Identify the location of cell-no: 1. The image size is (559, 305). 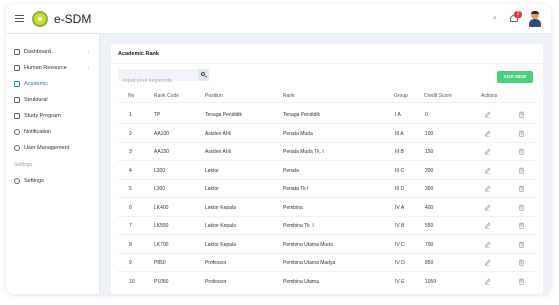
(130, 115).